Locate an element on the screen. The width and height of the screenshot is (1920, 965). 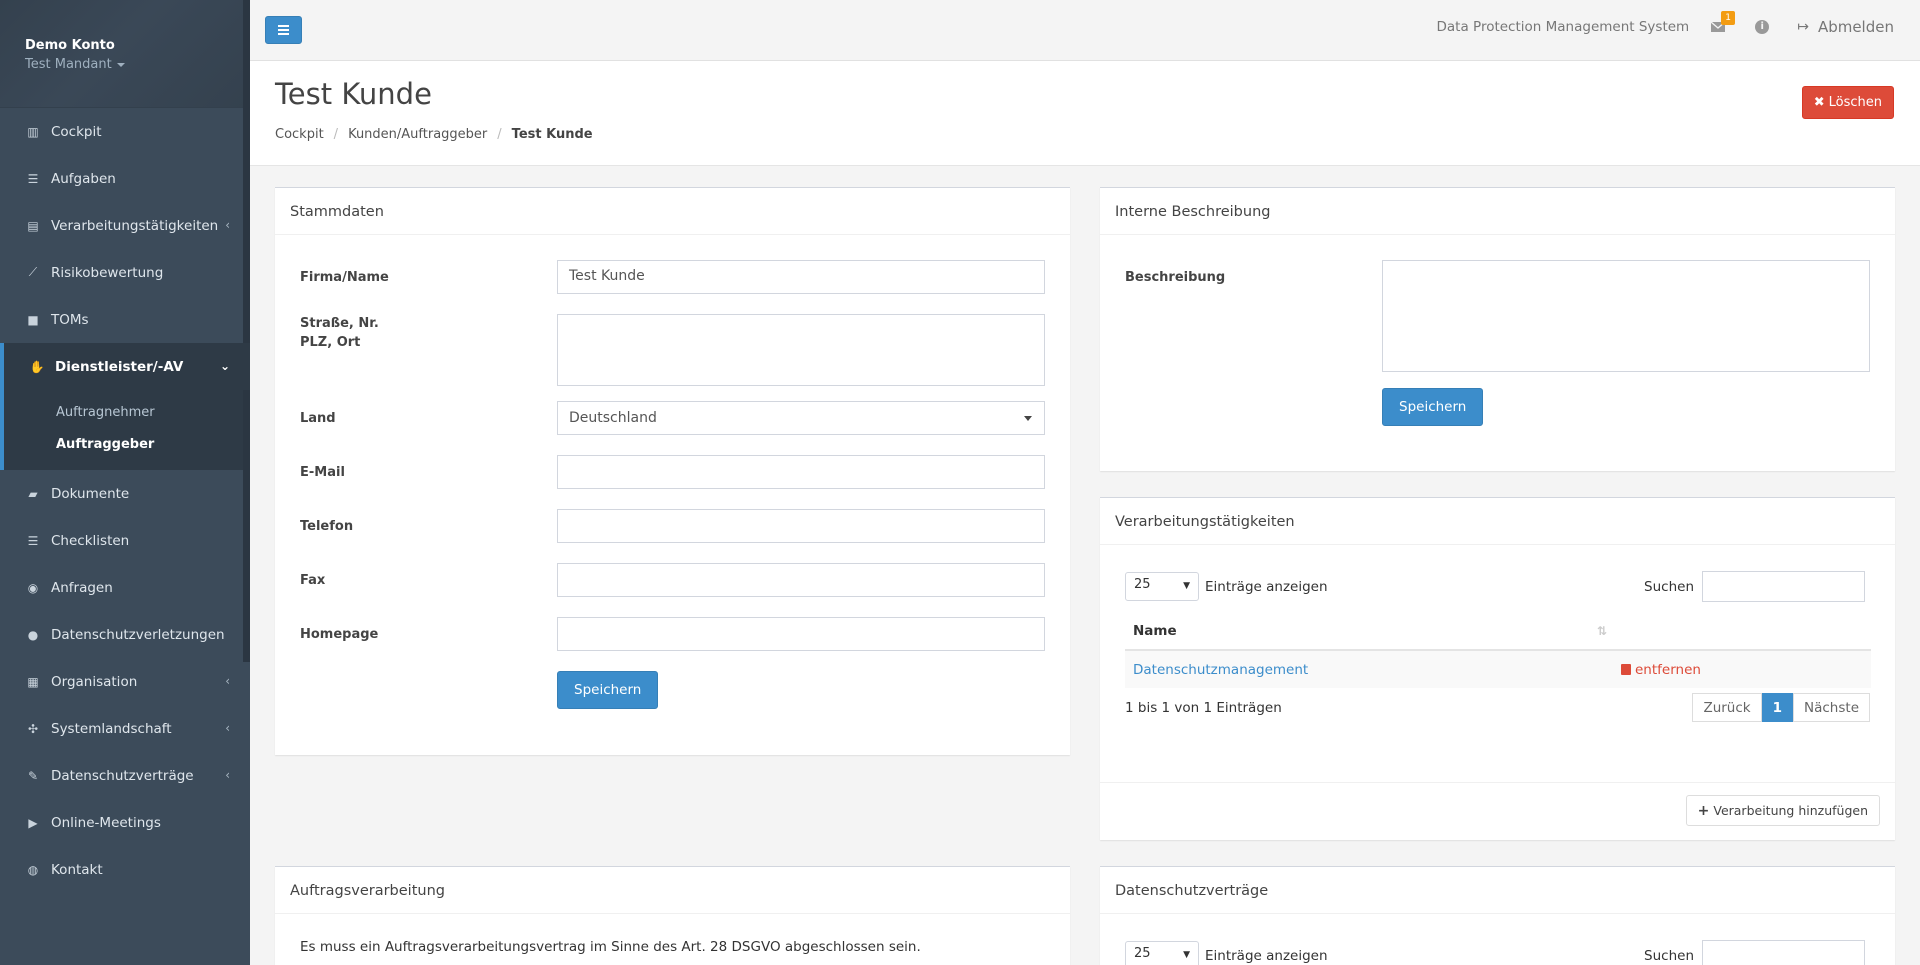
sort-icon: ⇅ is located at coordinates (1602, 631).